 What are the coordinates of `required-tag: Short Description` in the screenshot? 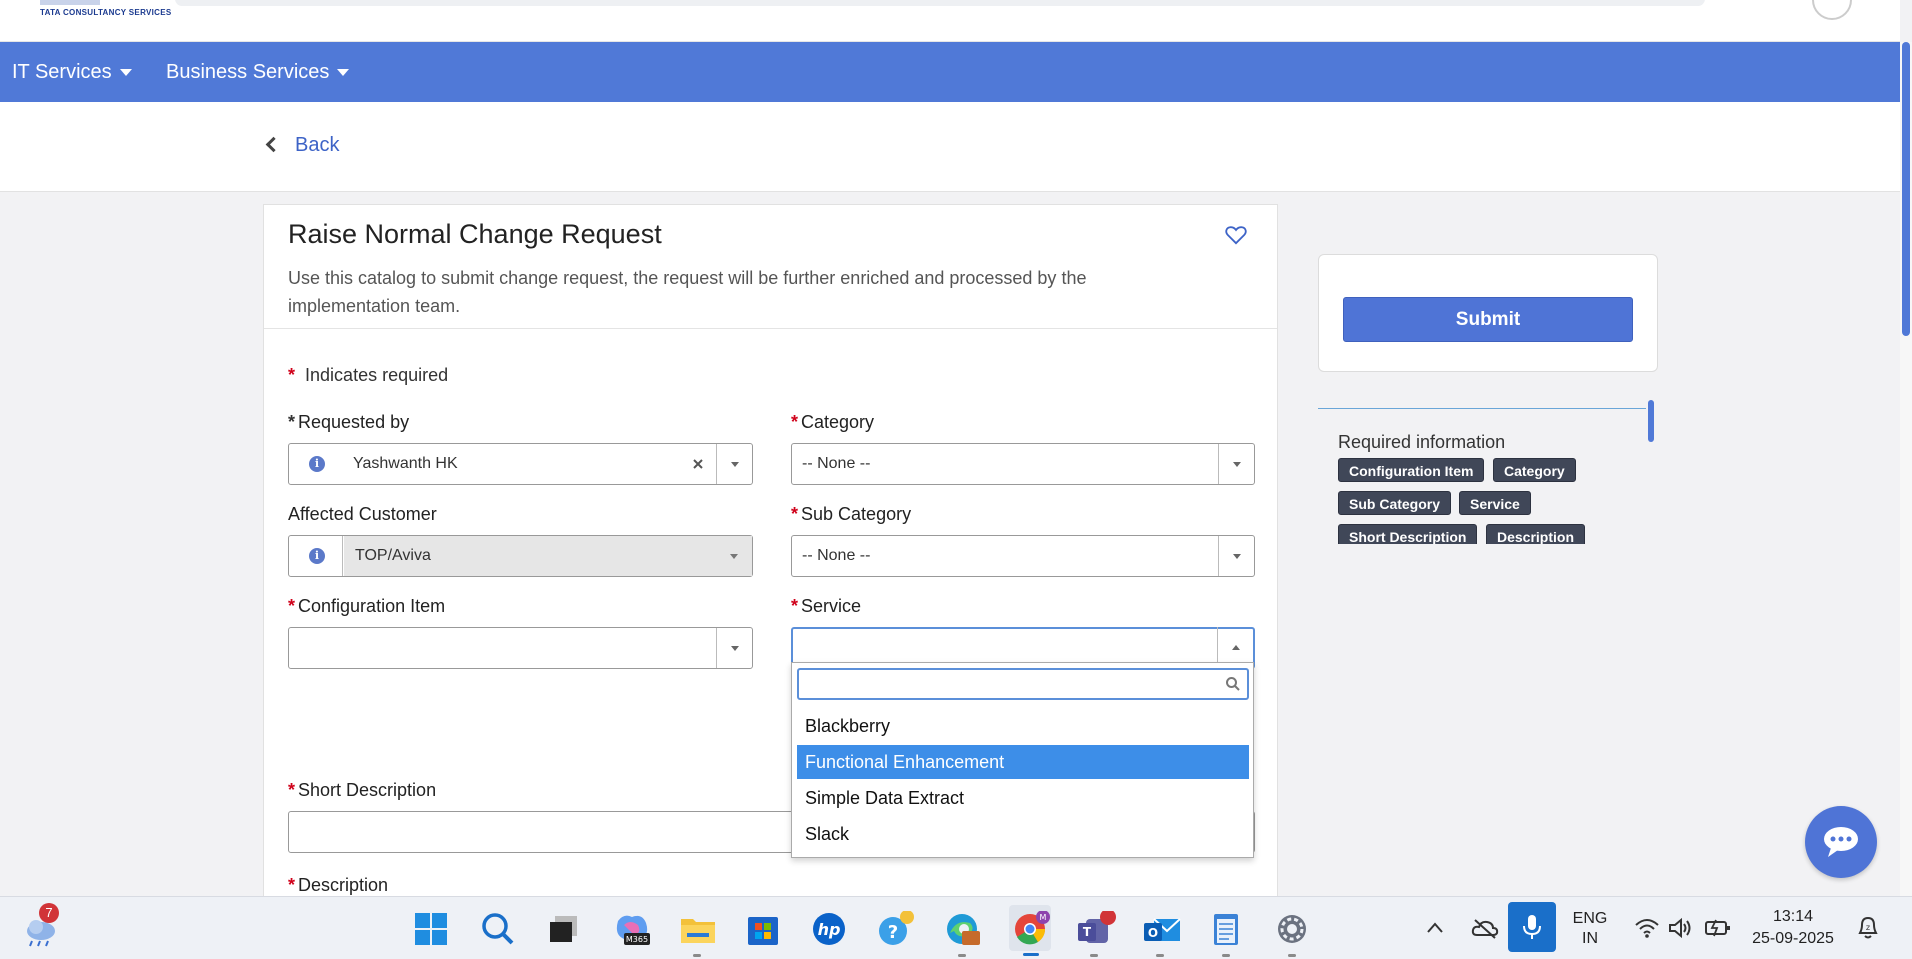 It's located at (1408, 534).